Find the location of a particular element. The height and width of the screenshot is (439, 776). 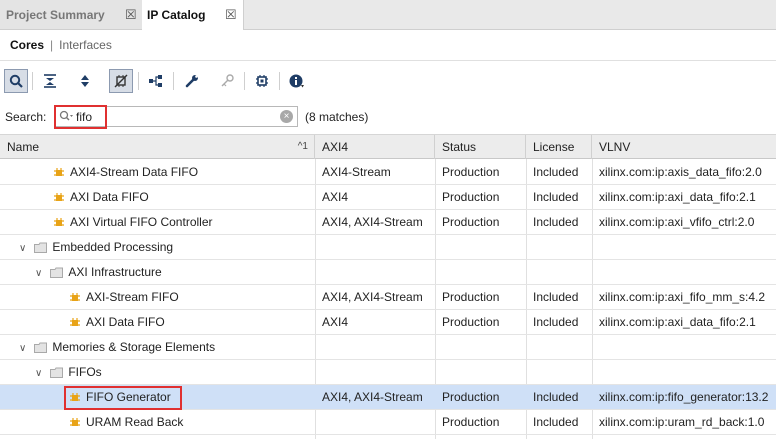

vlnv-cell: xilinx.com:ip:fifo_generator:13.2 is located at coordinates (684, 397).